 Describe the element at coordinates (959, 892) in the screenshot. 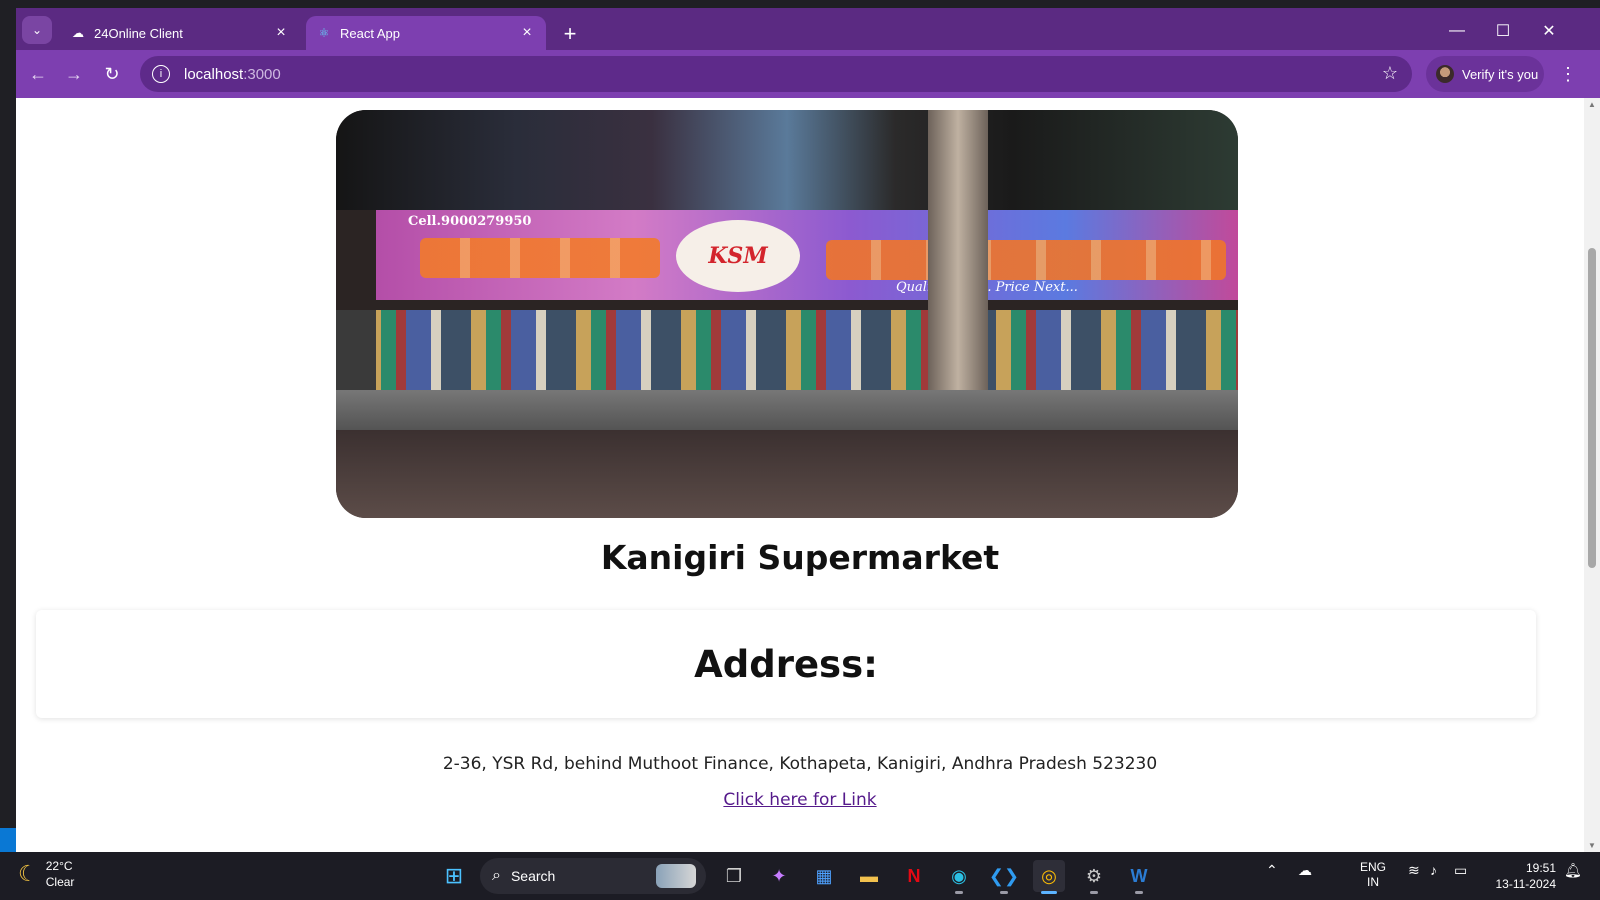

I see `running-indicator` at that location.